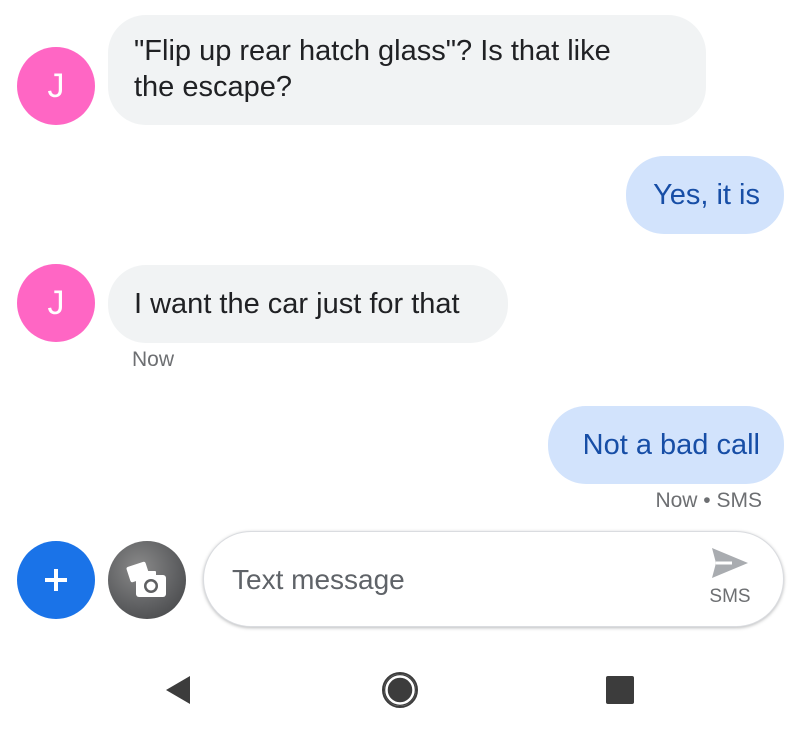 This screenshot has width=800, height=735. I want to click on message-text-line: the escape?, so click(213, 87).